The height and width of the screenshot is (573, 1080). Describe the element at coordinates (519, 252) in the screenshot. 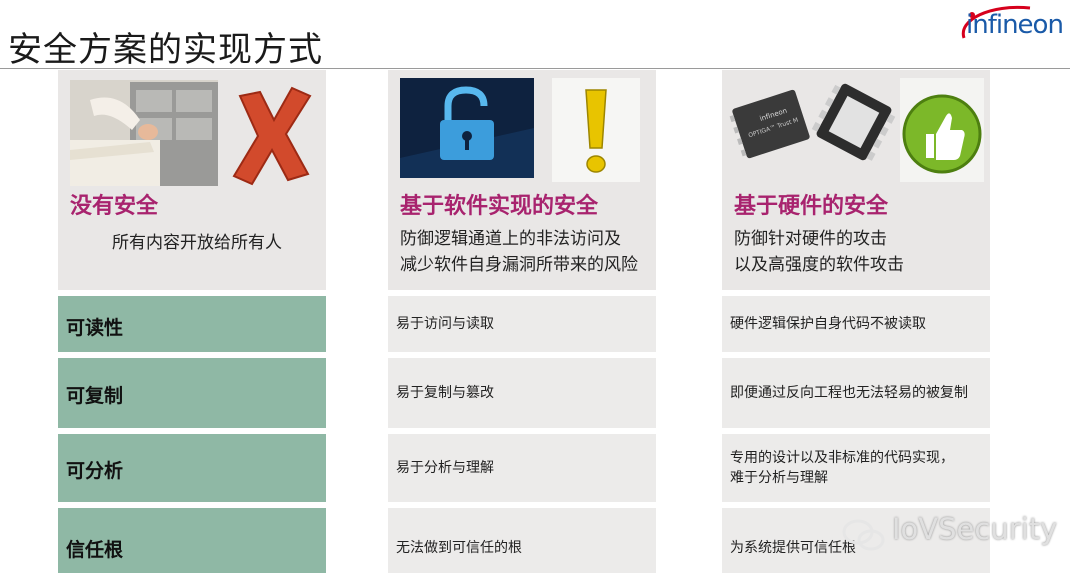

I see `column-description: 防御逻辑通道上的非法访问及 减少软件自身漏洞所带来的风险` at that location.